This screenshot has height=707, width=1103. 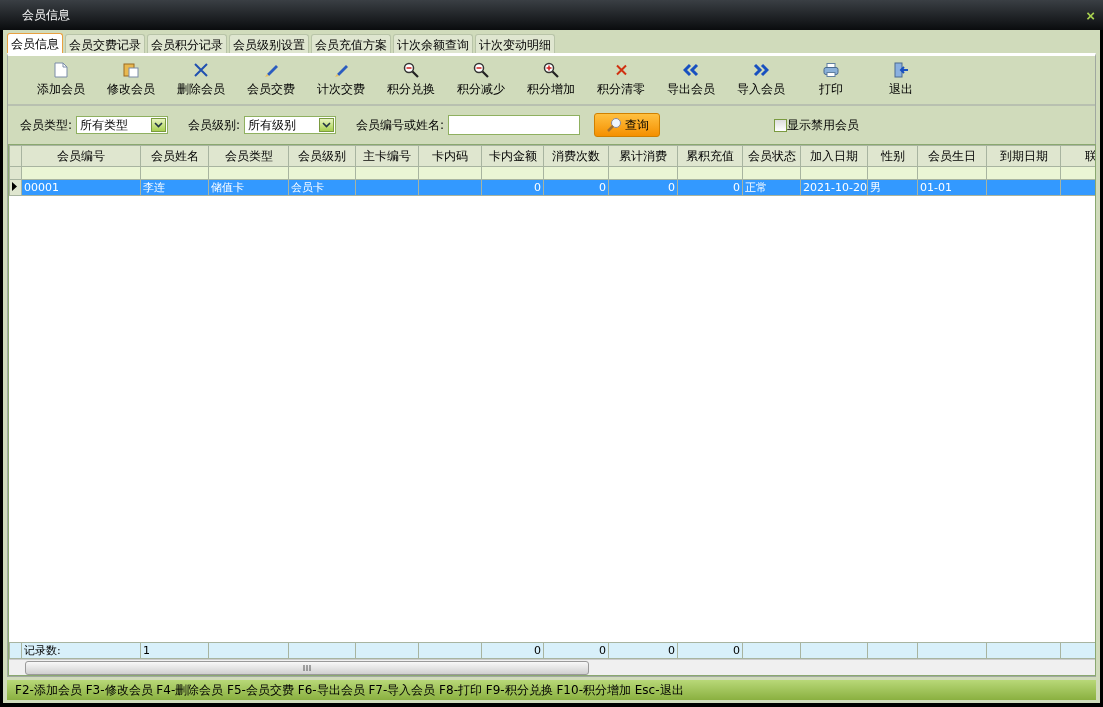 What do you see at coordinates (46, 125) in the screenshot?
I see `filter-label: 会员类型:` at bounding box center [46, 125].